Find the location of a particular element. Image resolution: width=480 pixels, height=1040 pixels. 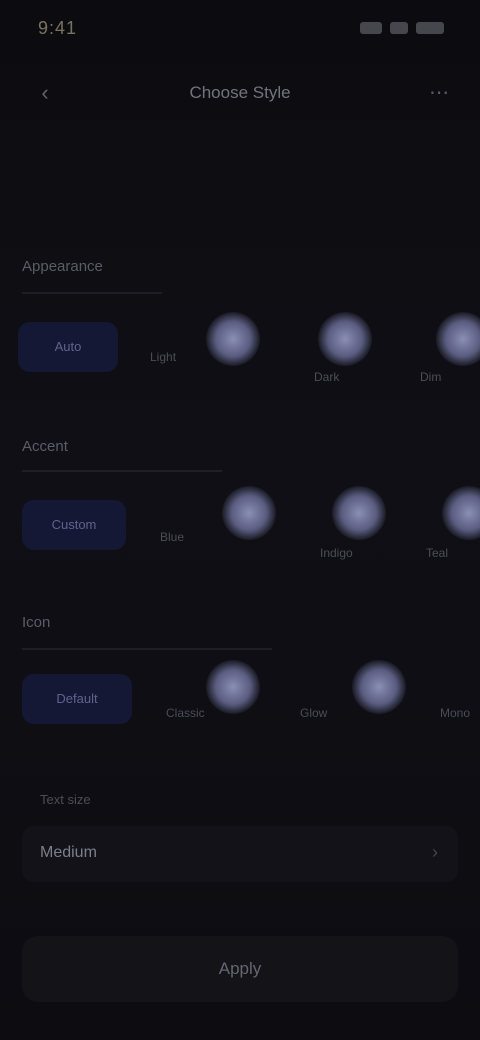

appearance-row: Auto Light Dark Dim is located at coordinates (240, 345).